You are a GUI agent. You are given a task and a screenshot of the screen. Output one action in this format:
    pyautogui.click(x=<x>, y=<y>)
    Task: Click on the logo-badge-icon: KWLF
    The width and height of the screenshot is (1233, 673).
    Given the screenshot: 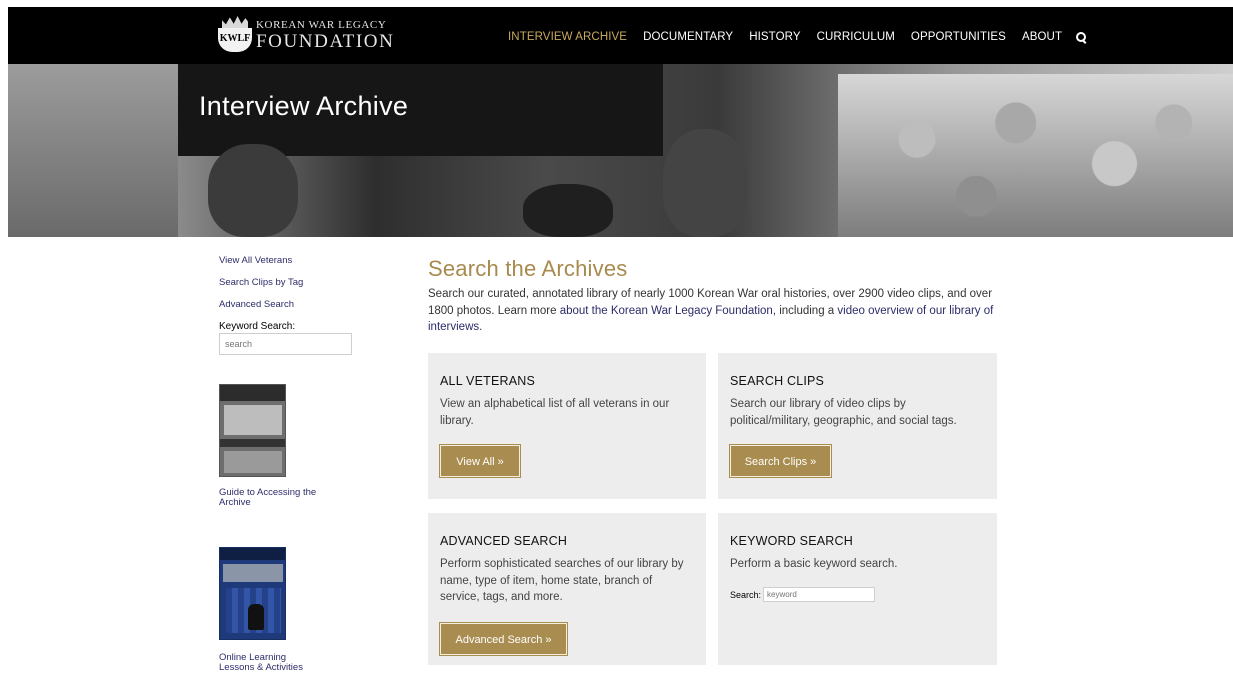 What is the action you would take?
    pyautogui.click(x=235, y=35)
    